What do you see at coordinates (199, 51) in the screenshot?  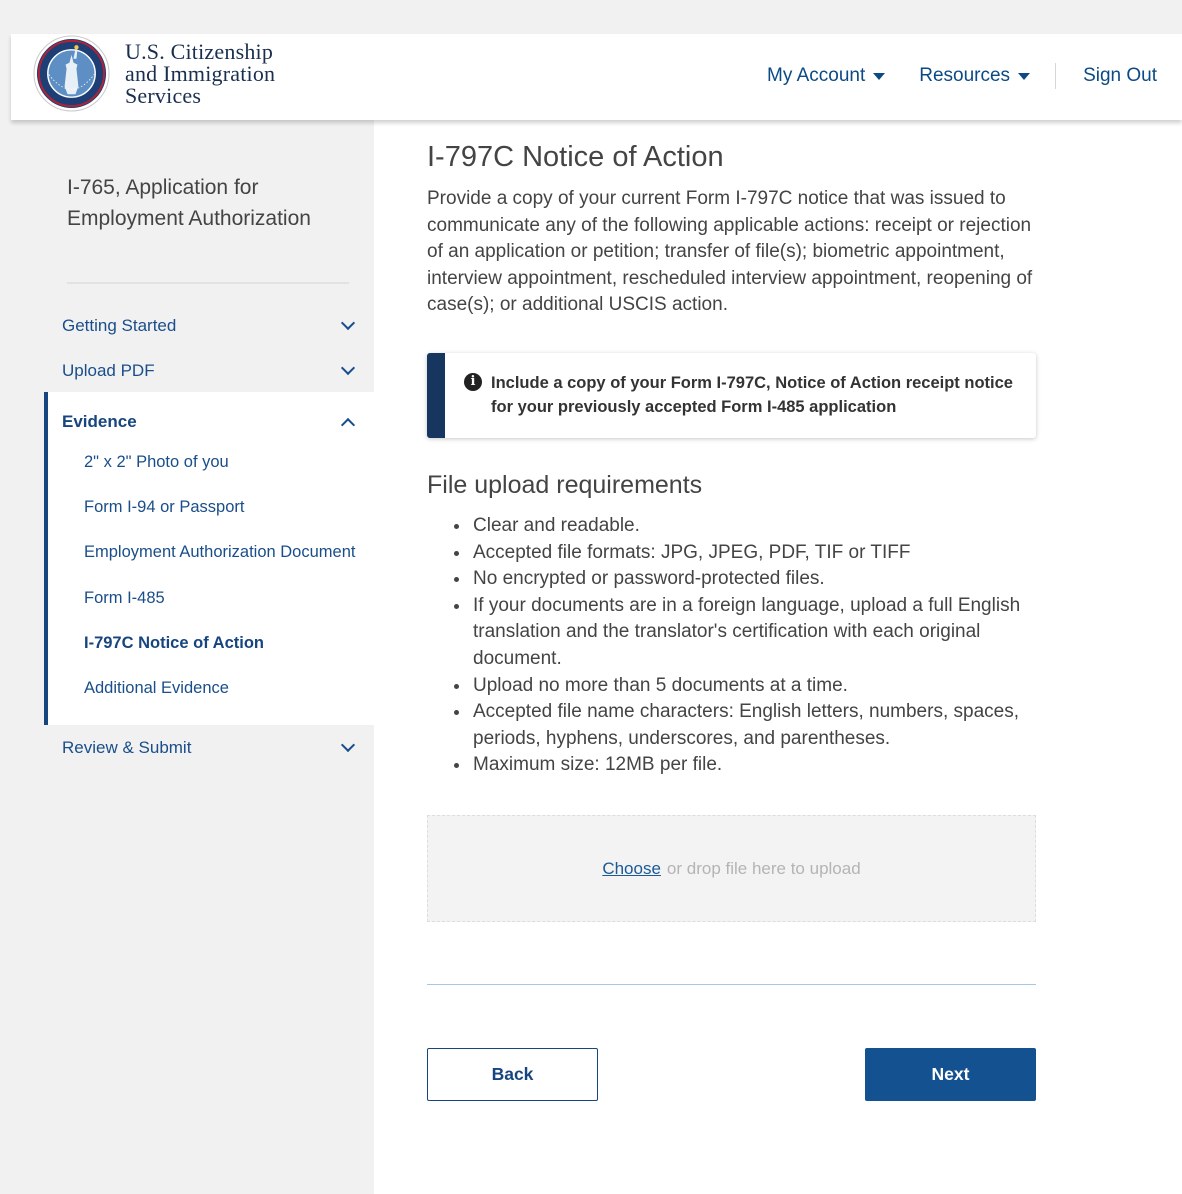 I see `agency-name-line-1: U.S. Citizenship` at bounding box center [199, 51].